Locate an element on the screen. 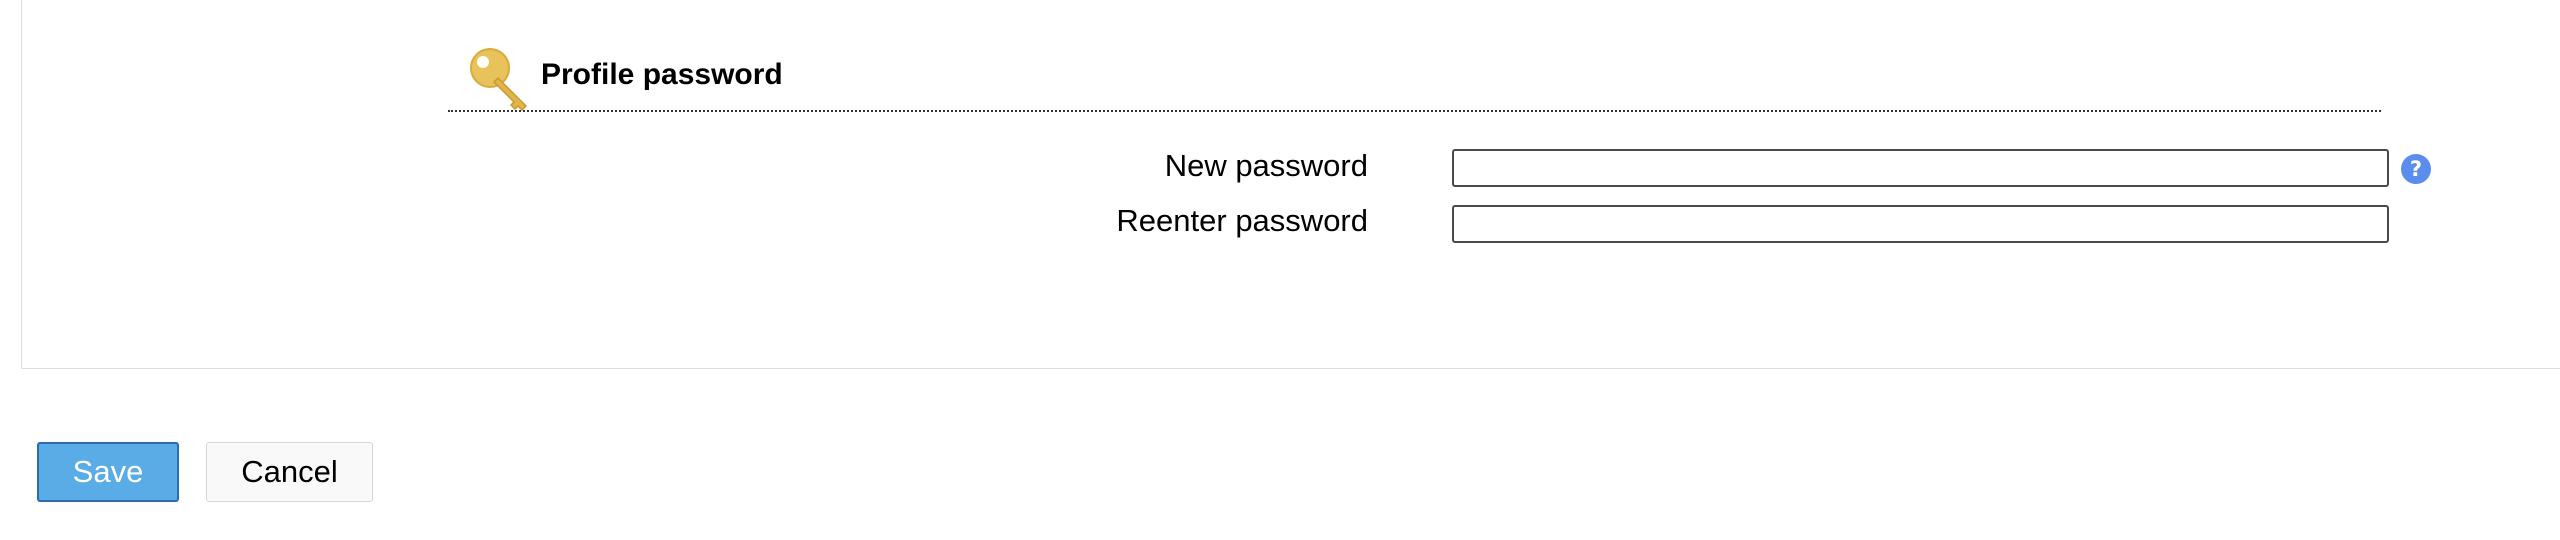 Image resolution: width=2560 pixels, height=540 pixels. cancel-button: Cancel is located at coordinates (289, 472).